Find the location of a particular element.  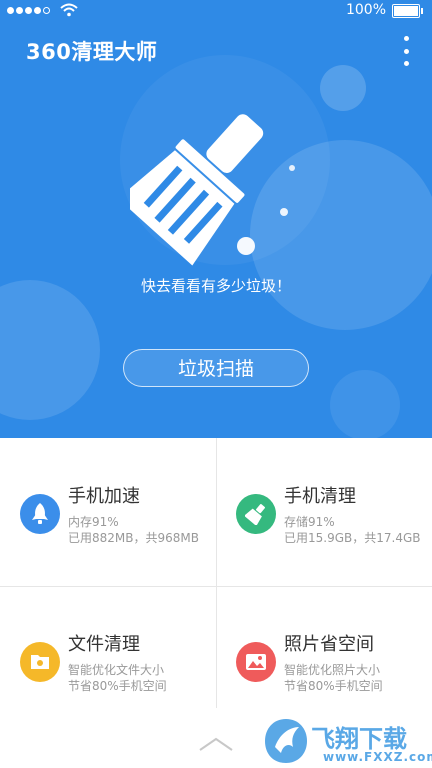

tile-phone-clean: 手机清理 存储91% 已用15.9GB，共17.4GB is located at coordinates (324, 511).